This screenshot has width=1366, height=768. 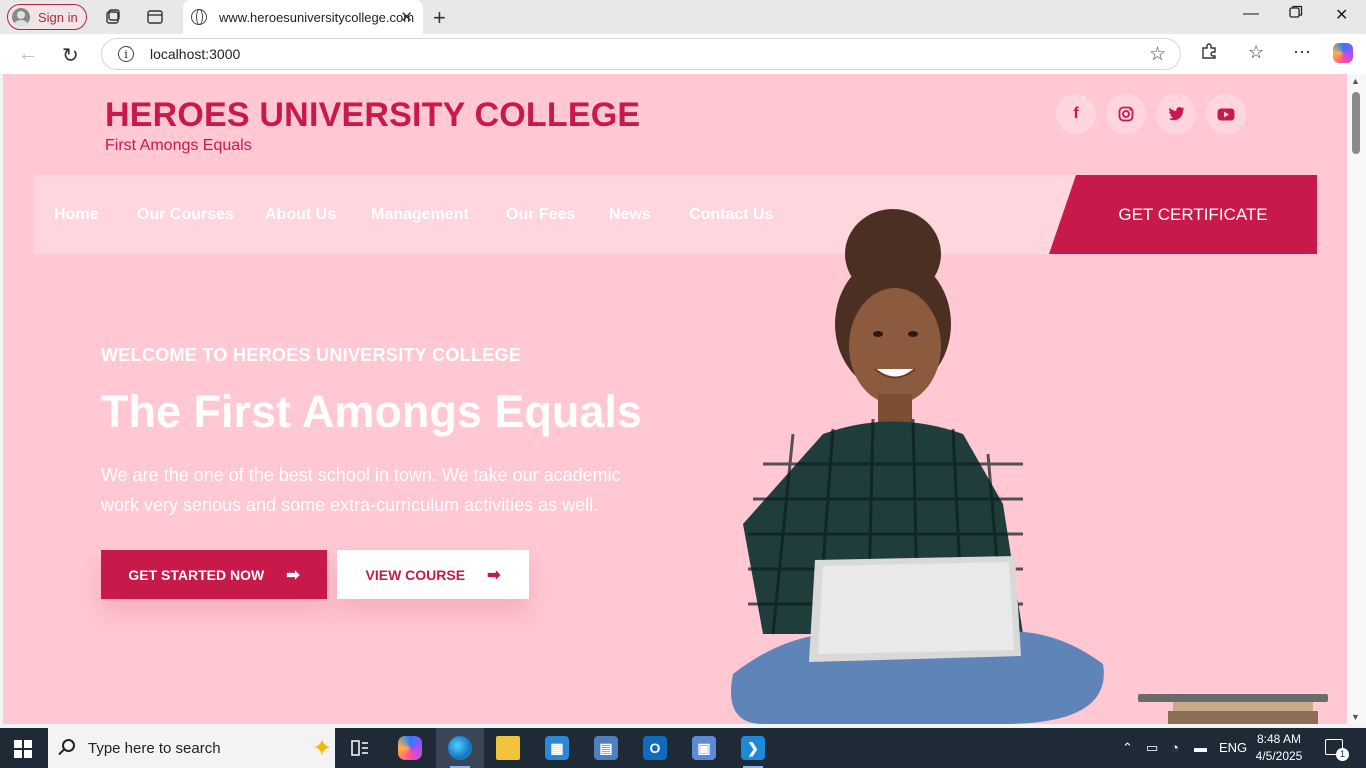 I want to click on back-icon: ←, so click(x=28, y=54).